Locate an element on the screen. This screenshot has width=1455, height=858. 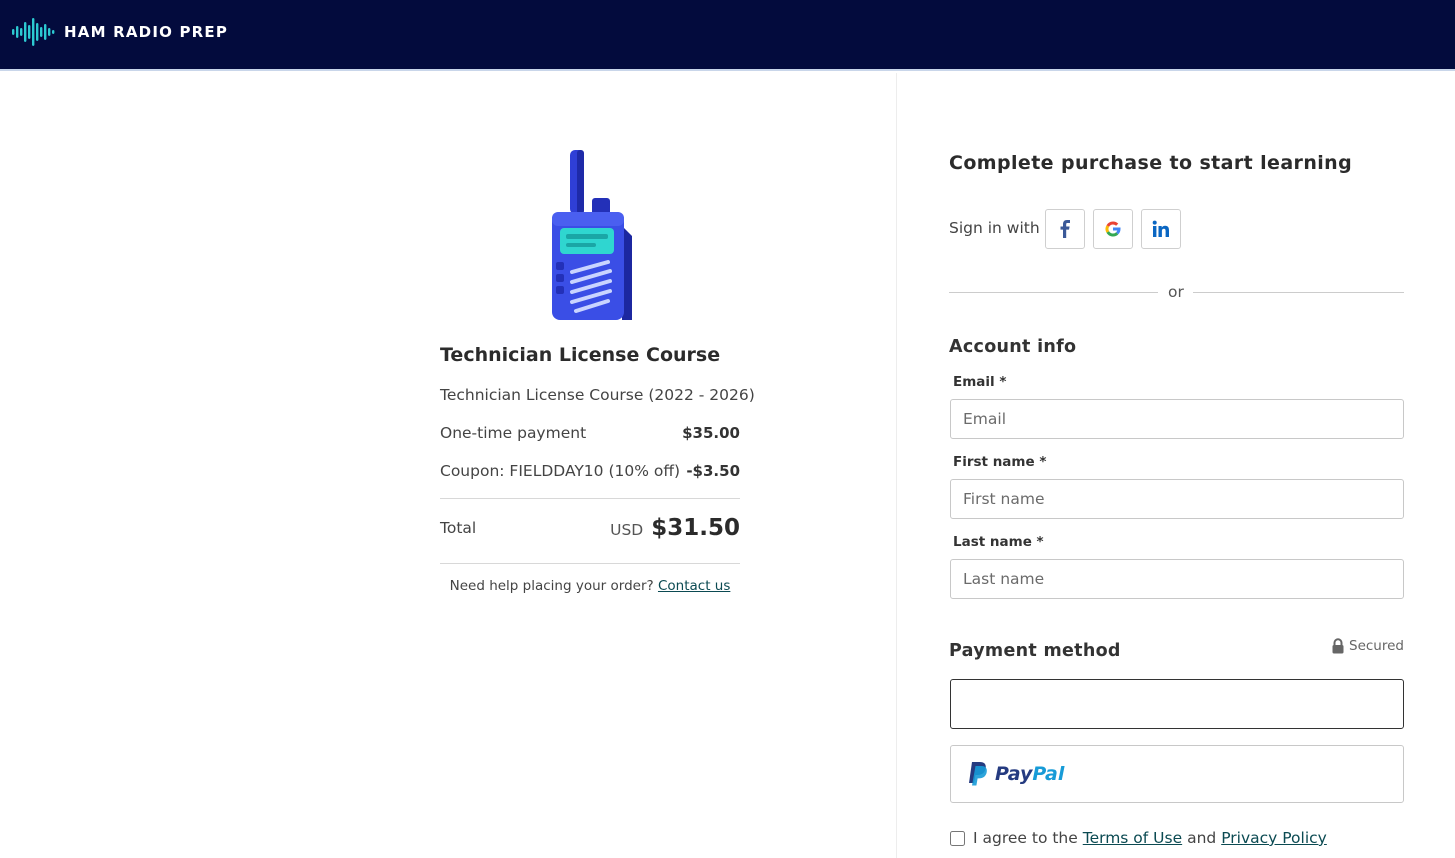
or-divider-left is located at coordinates (1053, 292).